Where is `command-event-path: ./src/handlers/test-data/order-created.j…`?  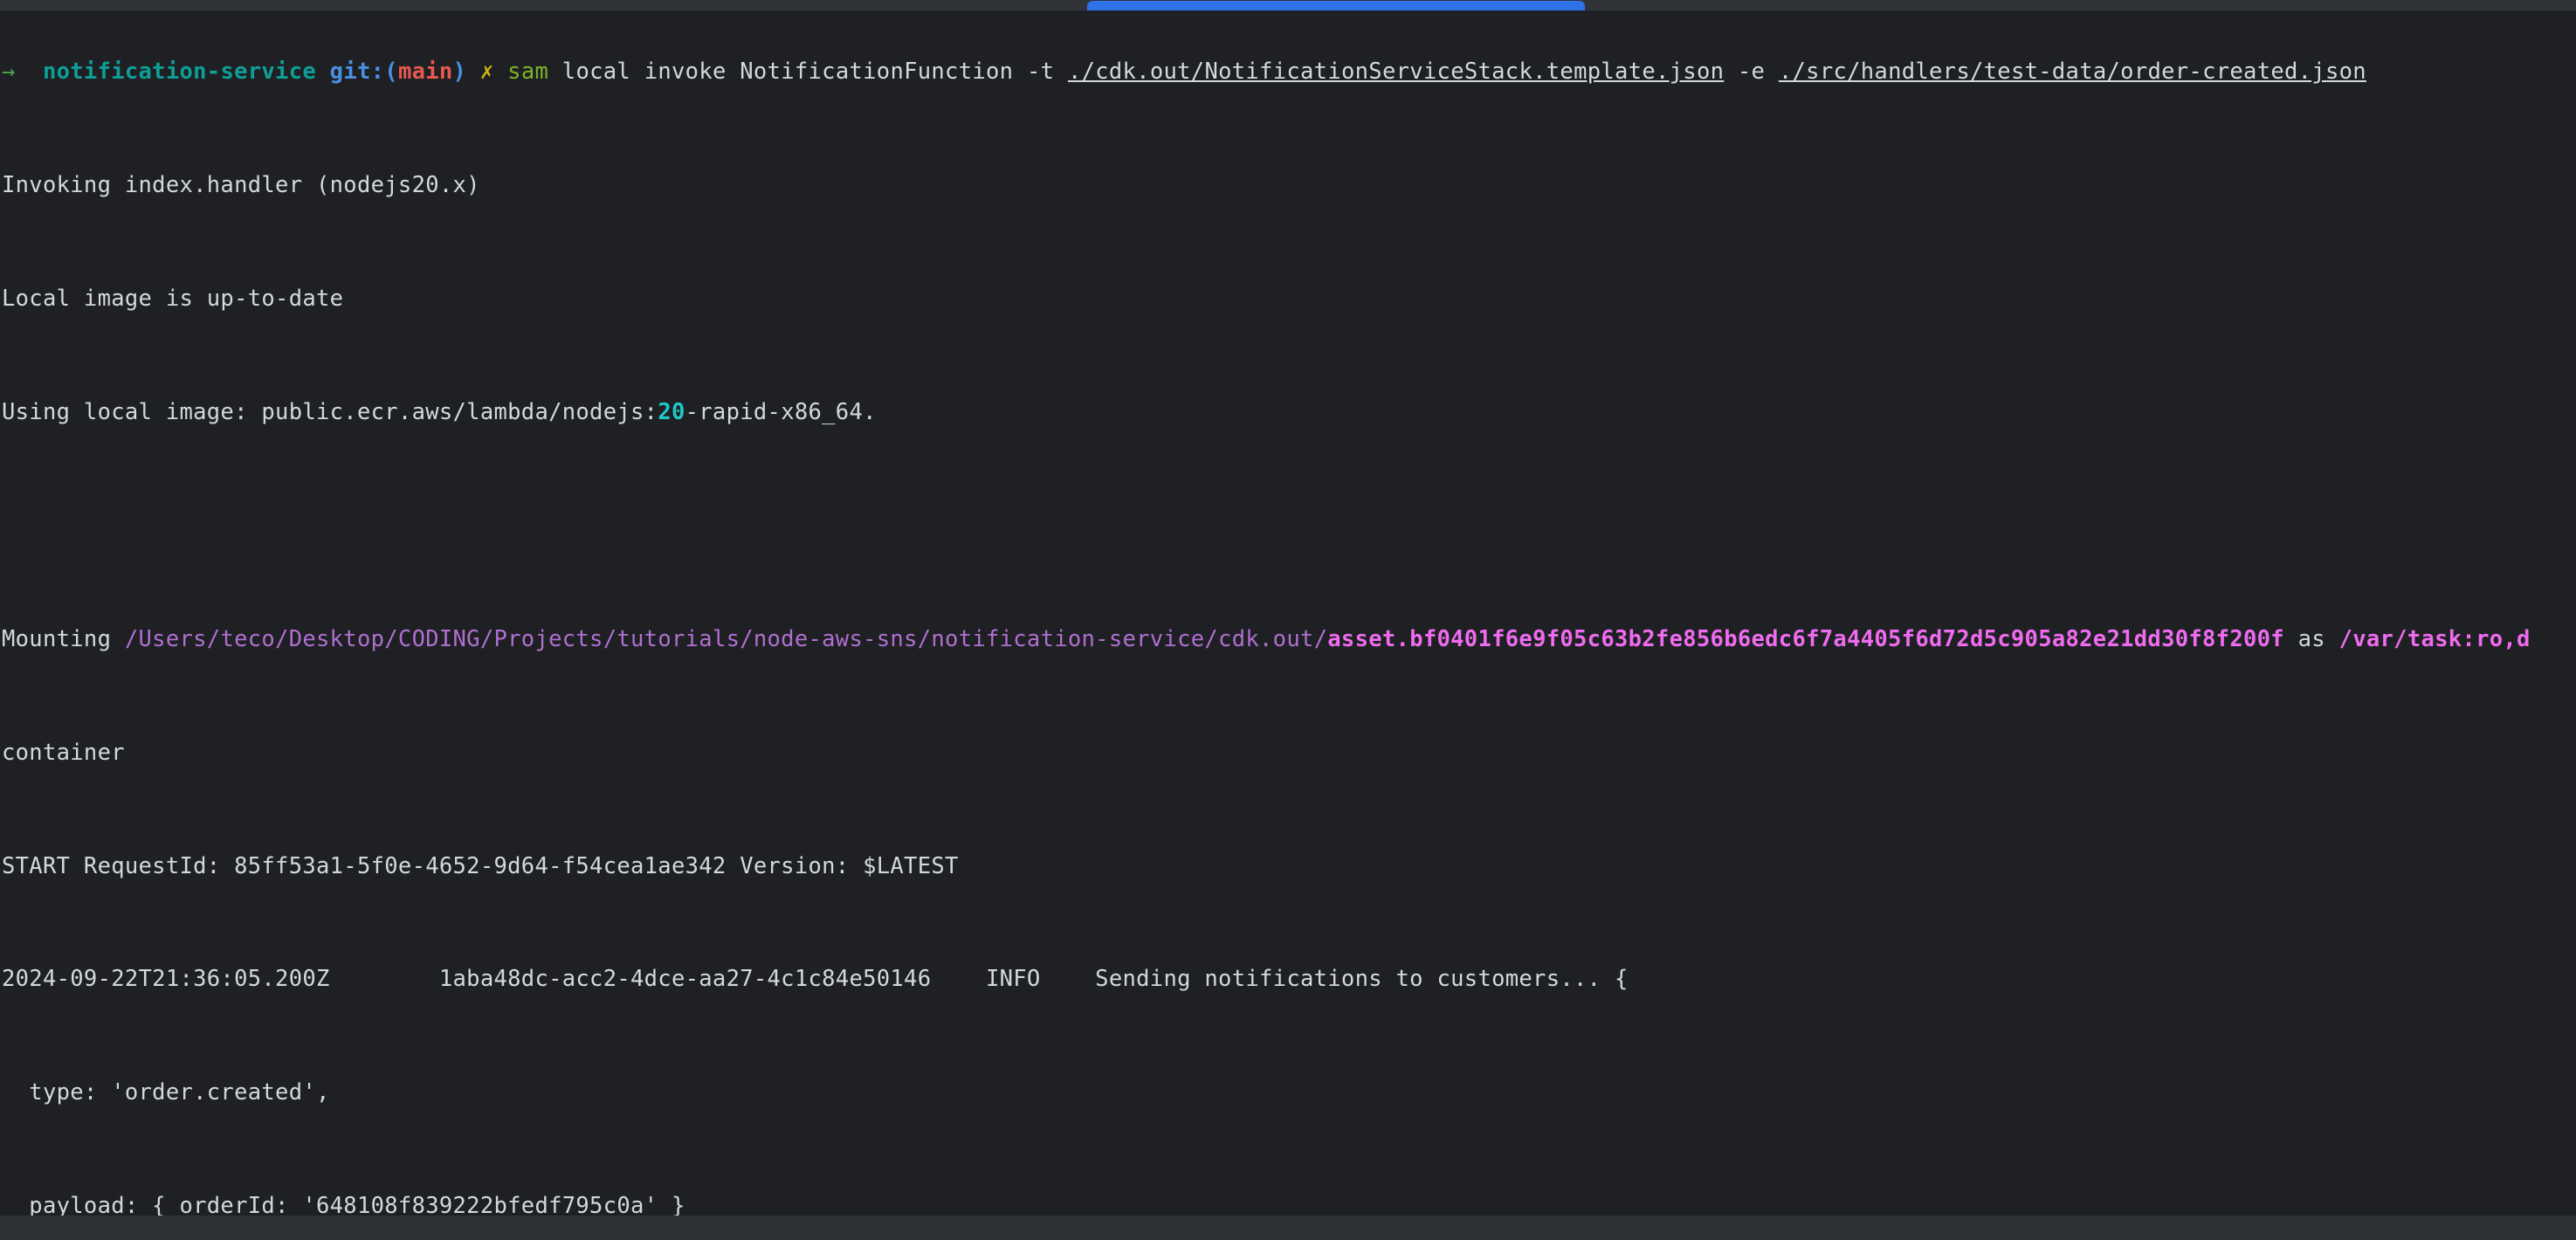 command-event-path: ./src/handlers/test-data/order-created.j… is located at coordinates (2072, 72).